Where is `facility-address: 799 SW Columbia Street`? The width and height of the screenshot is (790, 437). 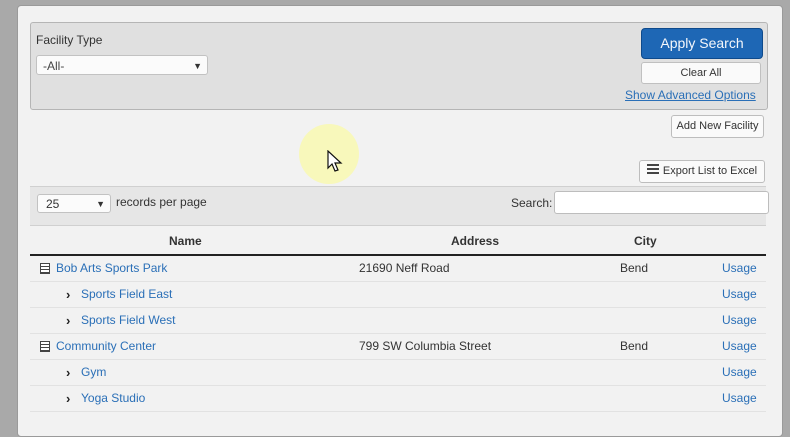
facility-address: 799 SW Columbia Street is located at coordinates (425, 346).